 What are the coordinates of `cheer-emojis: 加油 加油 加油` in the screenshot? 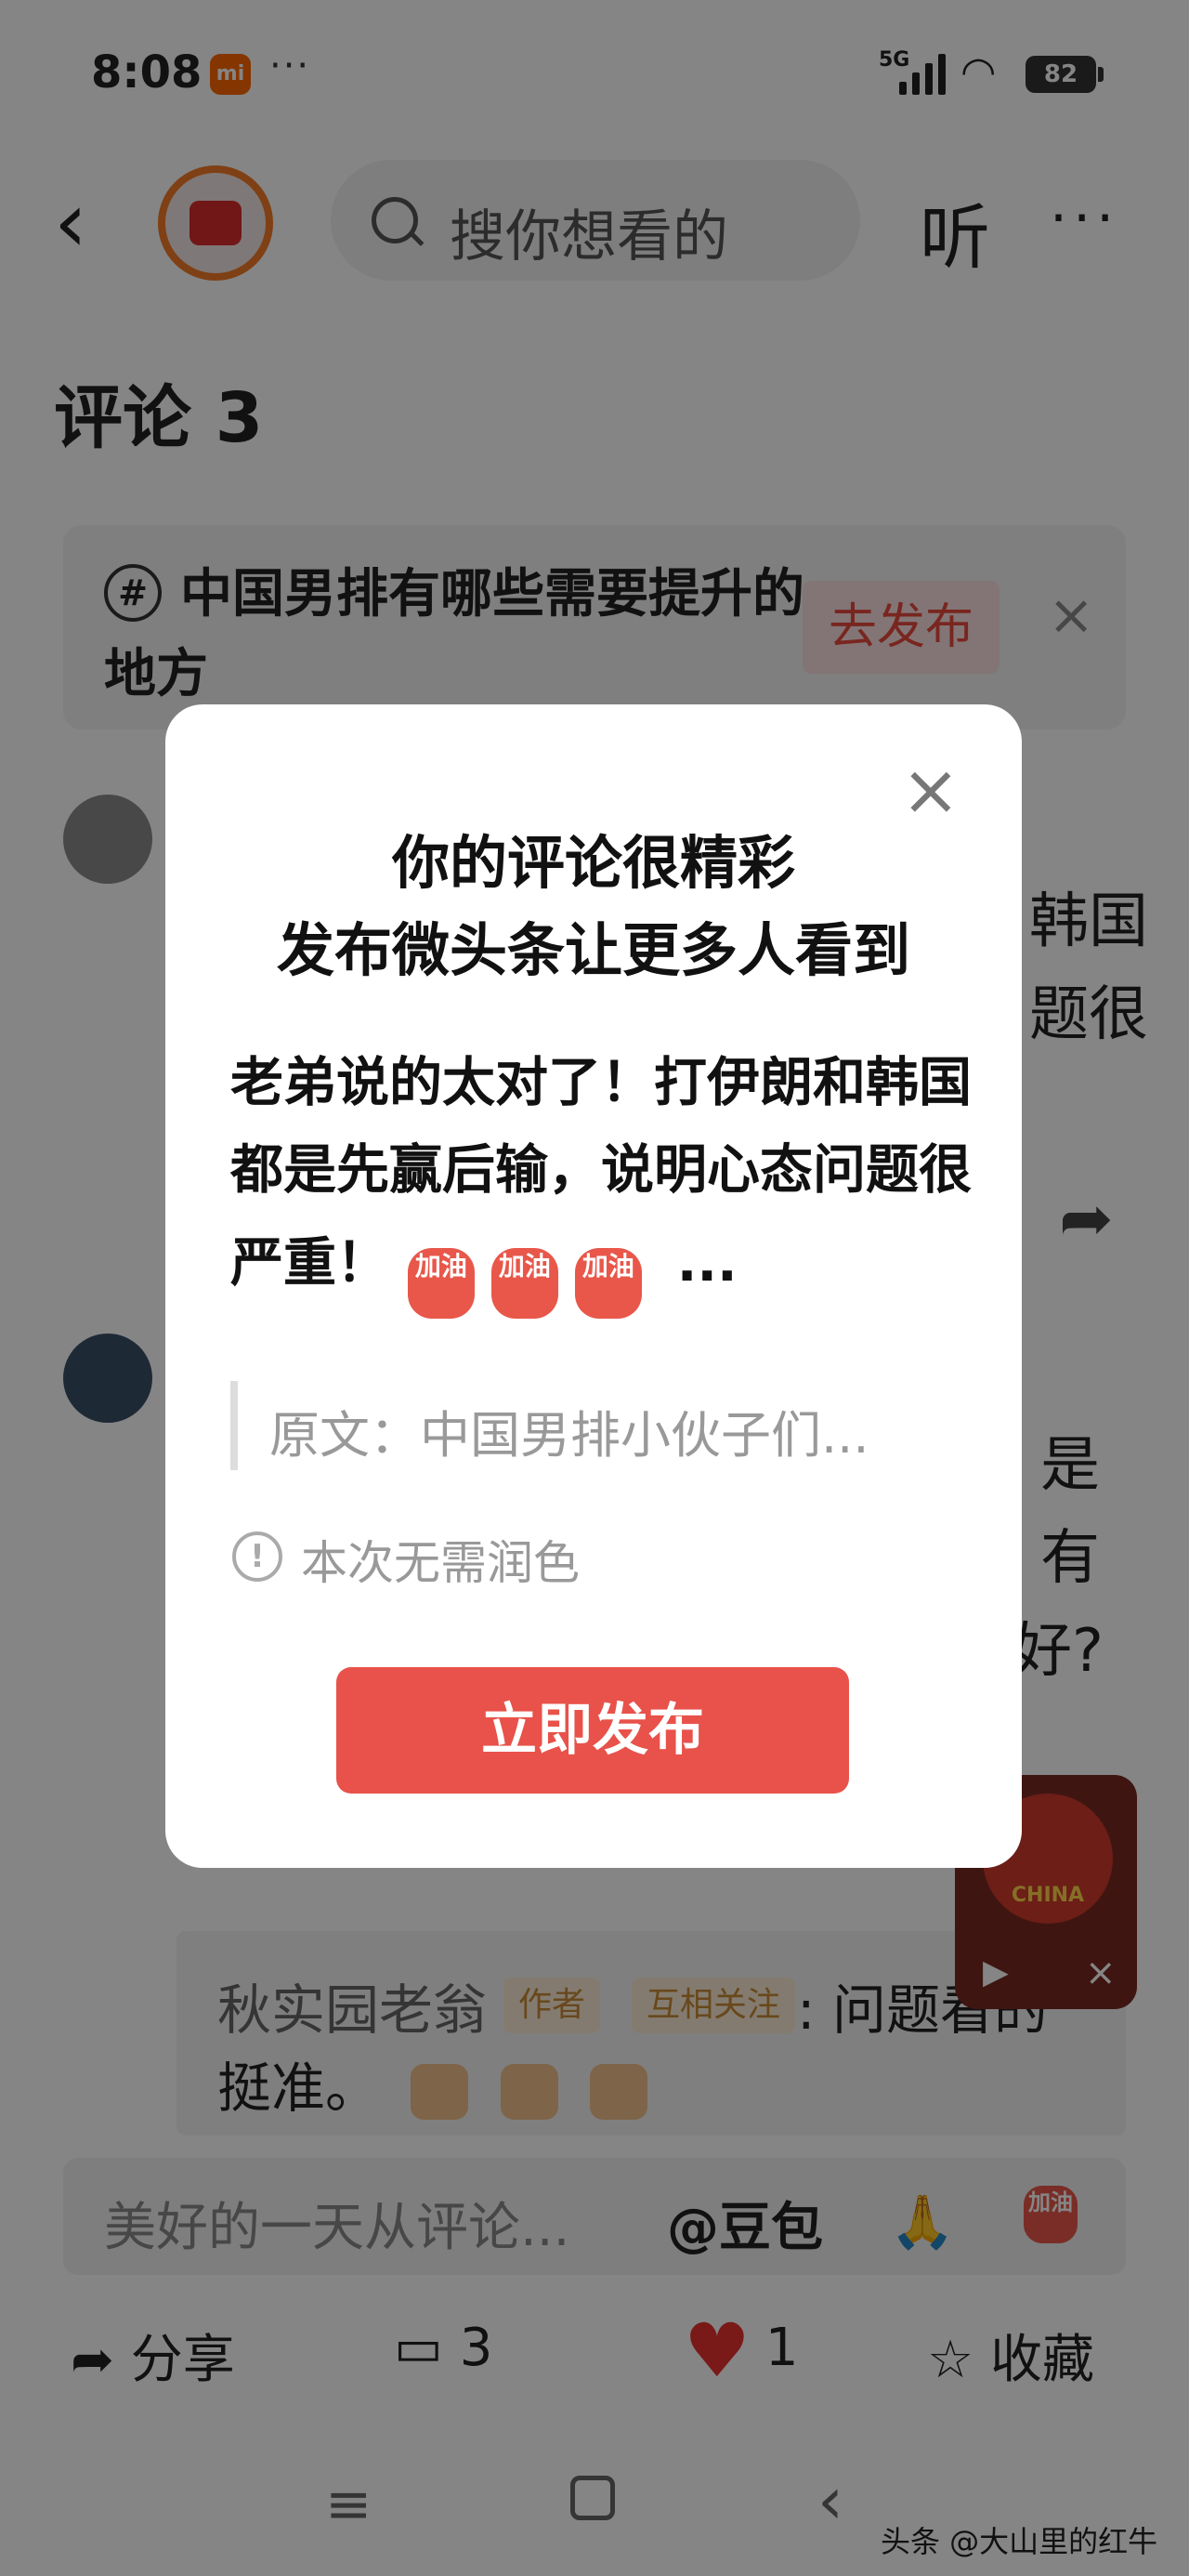 It's located at (533, 1266).